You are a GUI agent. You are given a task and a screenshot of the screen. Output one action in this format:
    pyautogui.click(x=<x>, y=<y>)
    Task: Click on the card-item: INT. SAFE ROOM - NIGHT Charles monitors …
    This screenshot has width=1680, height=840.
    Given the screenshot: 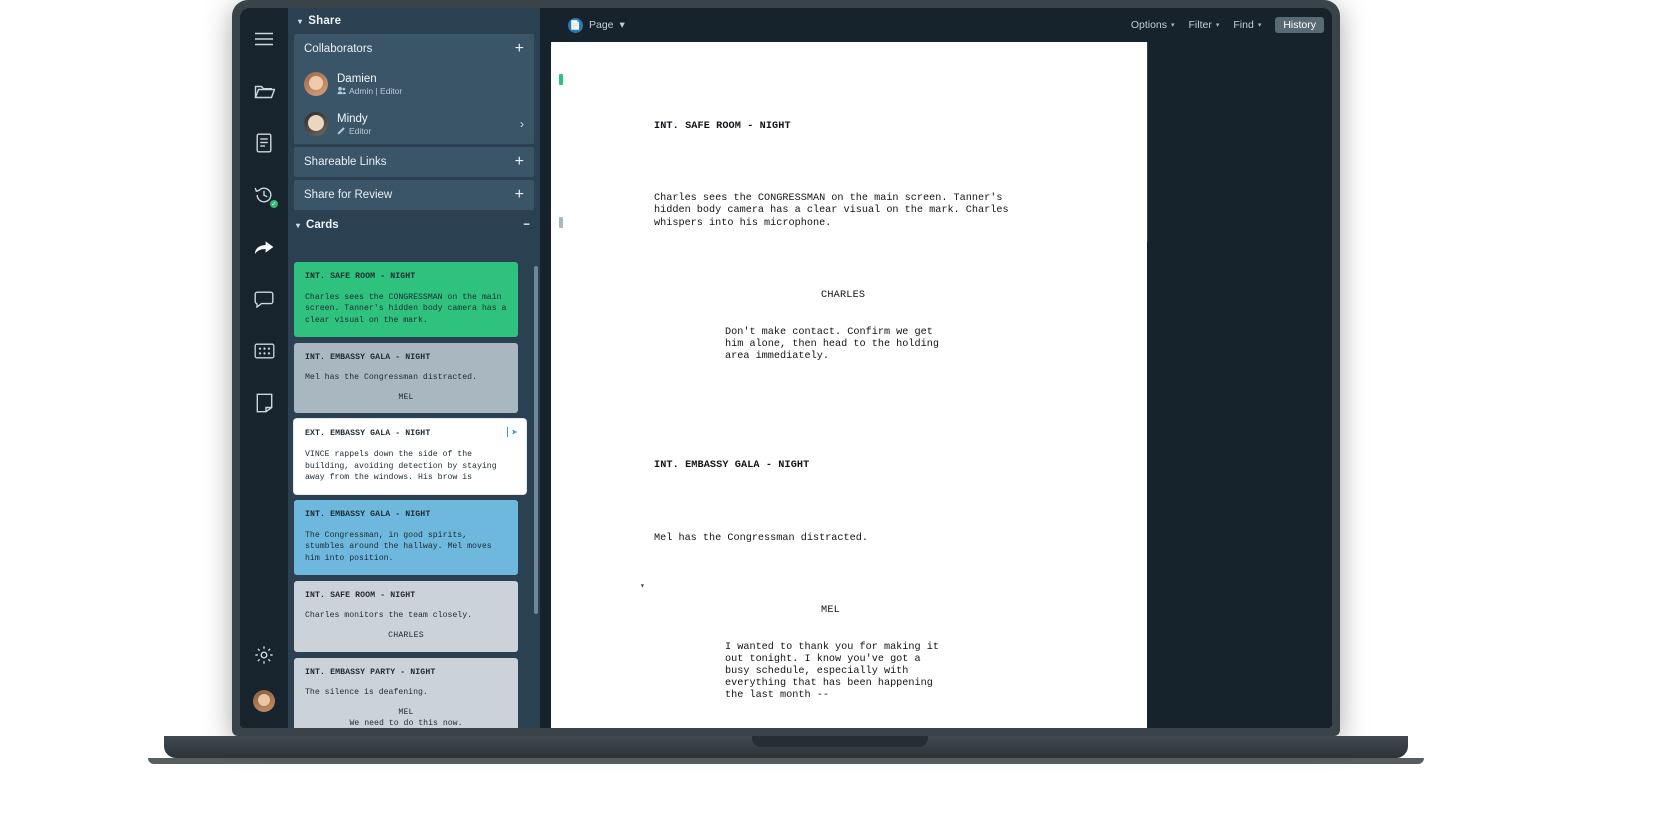 What is the action you would take?
    pyautogui.click(x=406, y=616)
    